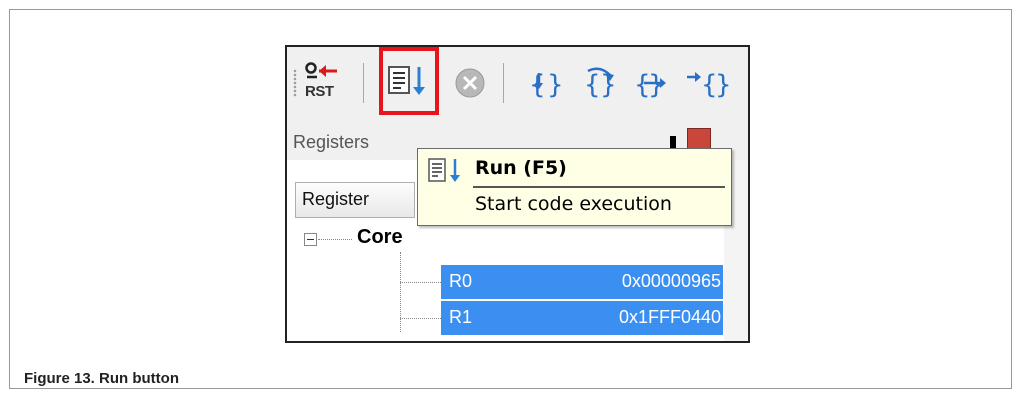 The width and height of the screenshot is (1021, 398). I want to click on tooltip-divider, so click(599, 187).